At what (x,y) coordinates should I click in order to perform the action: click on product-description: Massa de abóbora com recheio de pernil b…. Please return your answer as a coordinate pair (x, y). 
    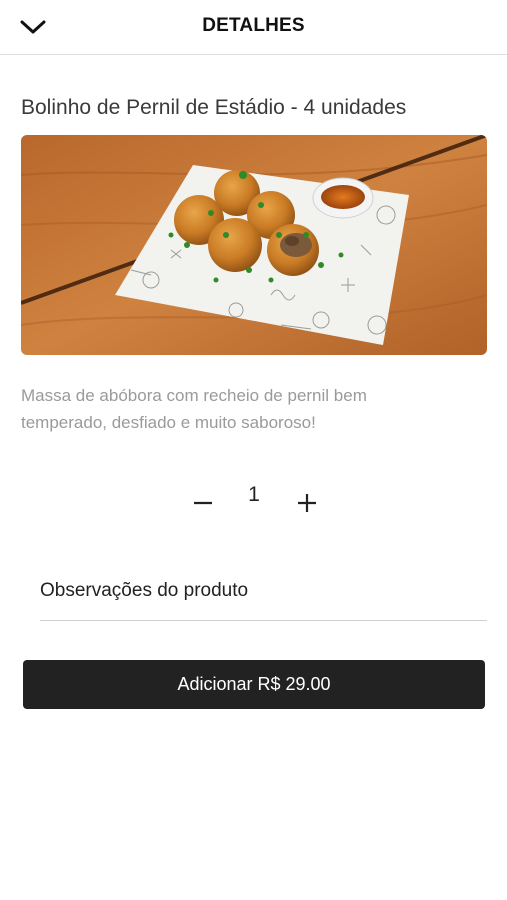
    Looking at the image, I should click on (194, 409).